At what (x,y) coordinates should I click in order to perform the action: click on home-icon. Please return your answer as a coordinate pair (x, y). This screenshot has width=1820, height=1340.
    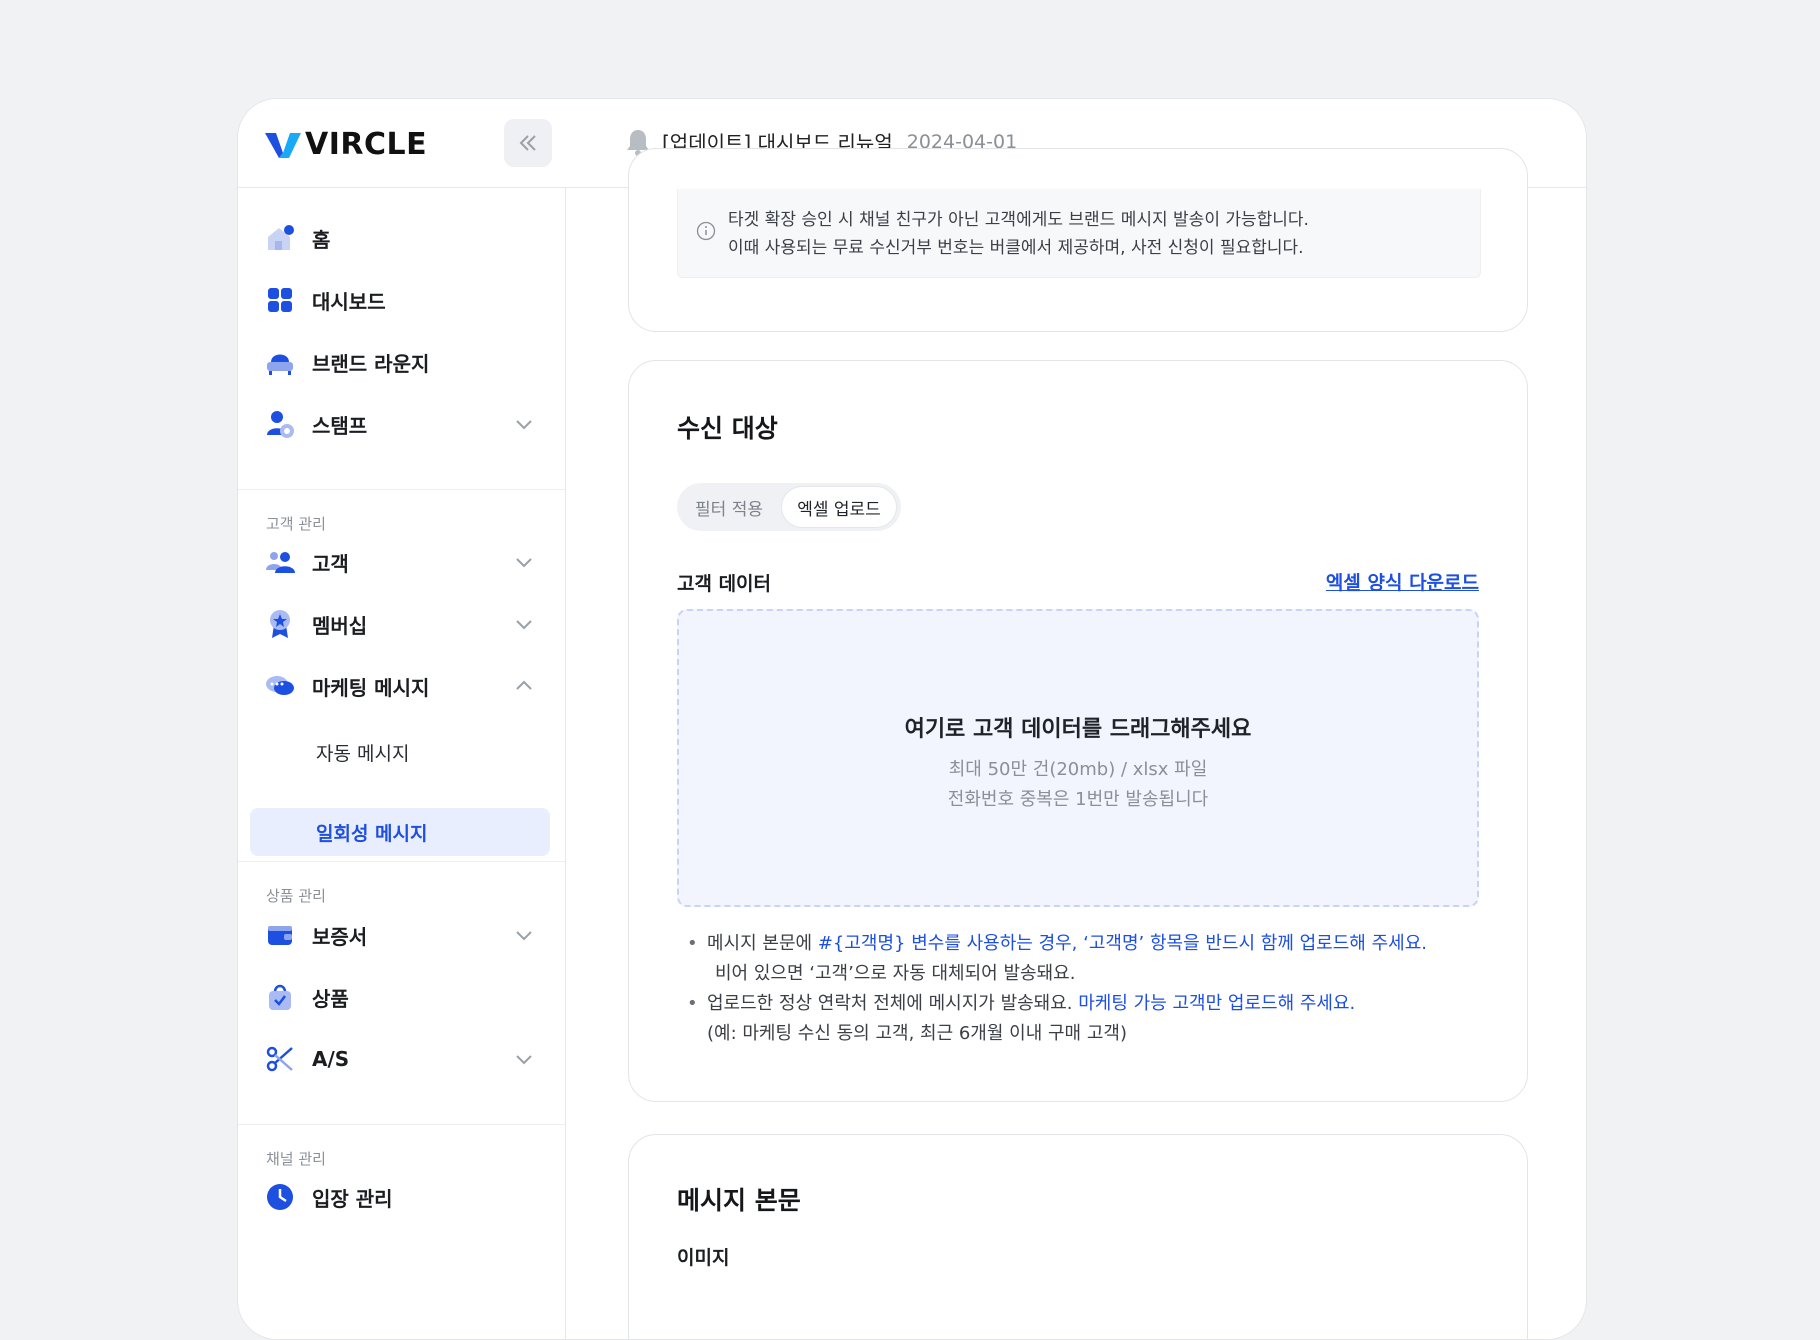
    Looking at the image, I should click on (280, 238).